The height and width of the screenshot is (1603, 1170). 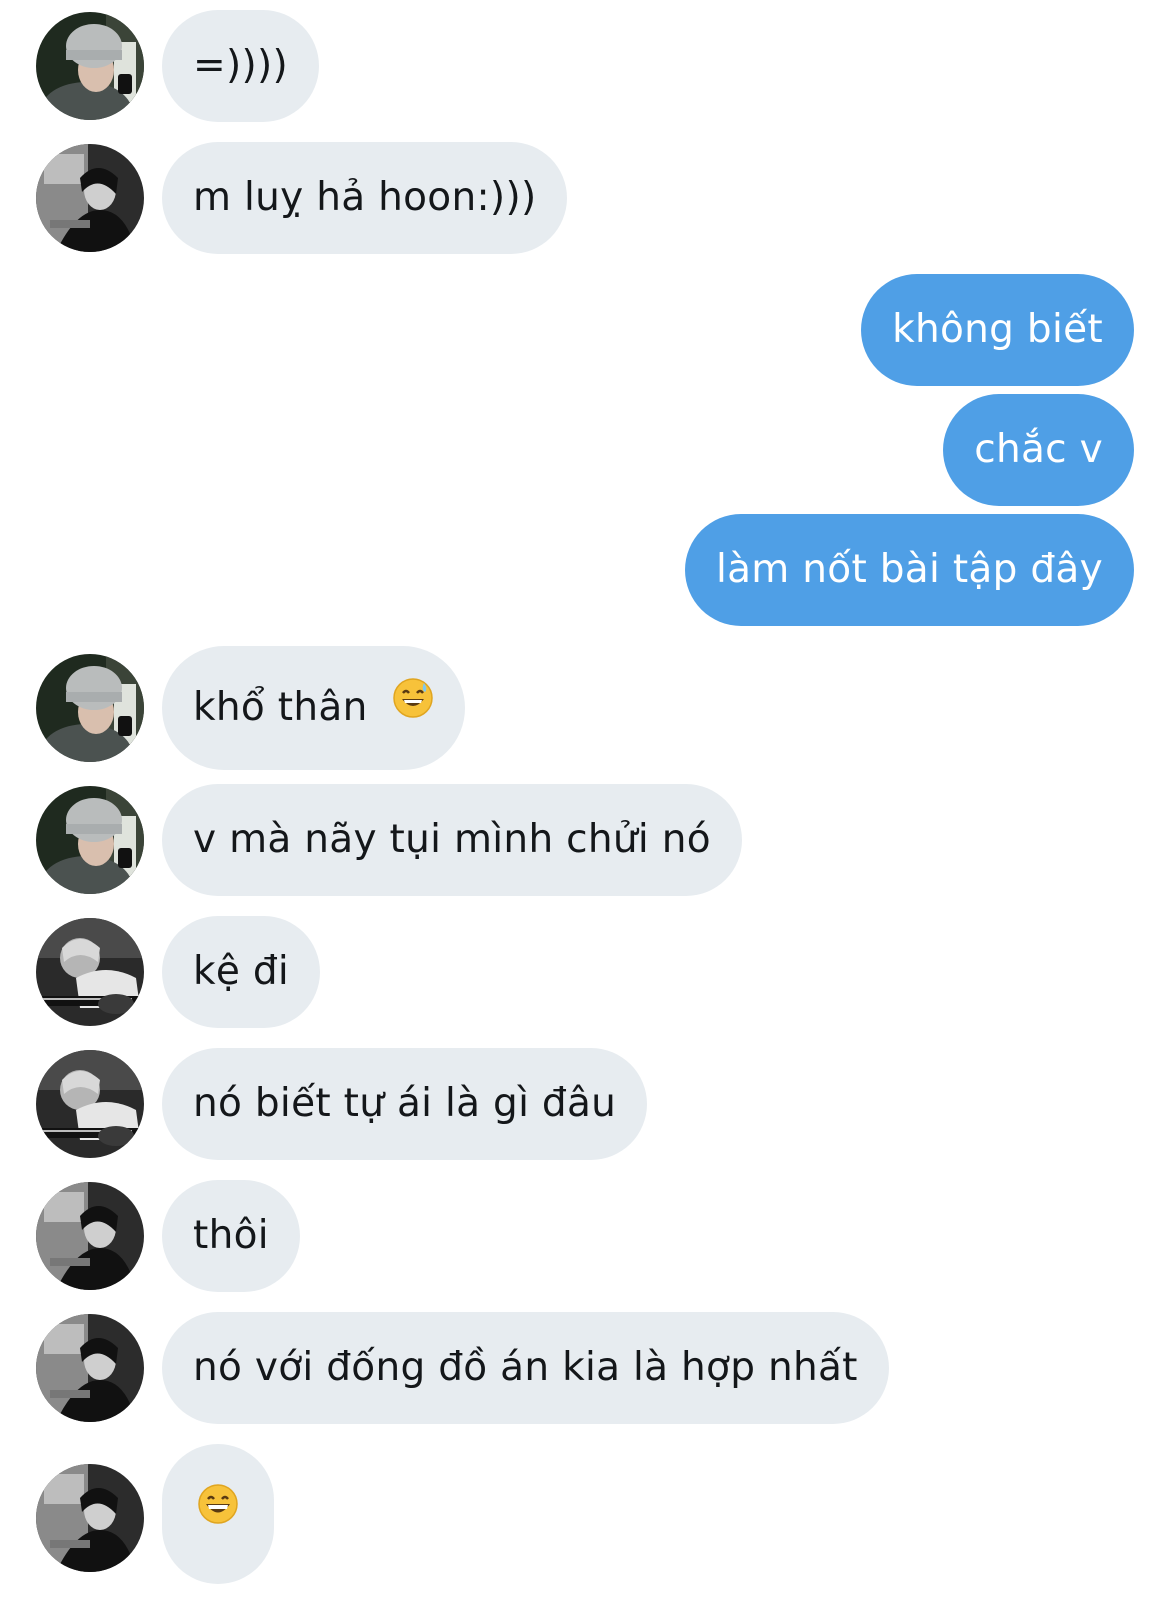 I want to click on message-row, so click(x=585, y=1514).